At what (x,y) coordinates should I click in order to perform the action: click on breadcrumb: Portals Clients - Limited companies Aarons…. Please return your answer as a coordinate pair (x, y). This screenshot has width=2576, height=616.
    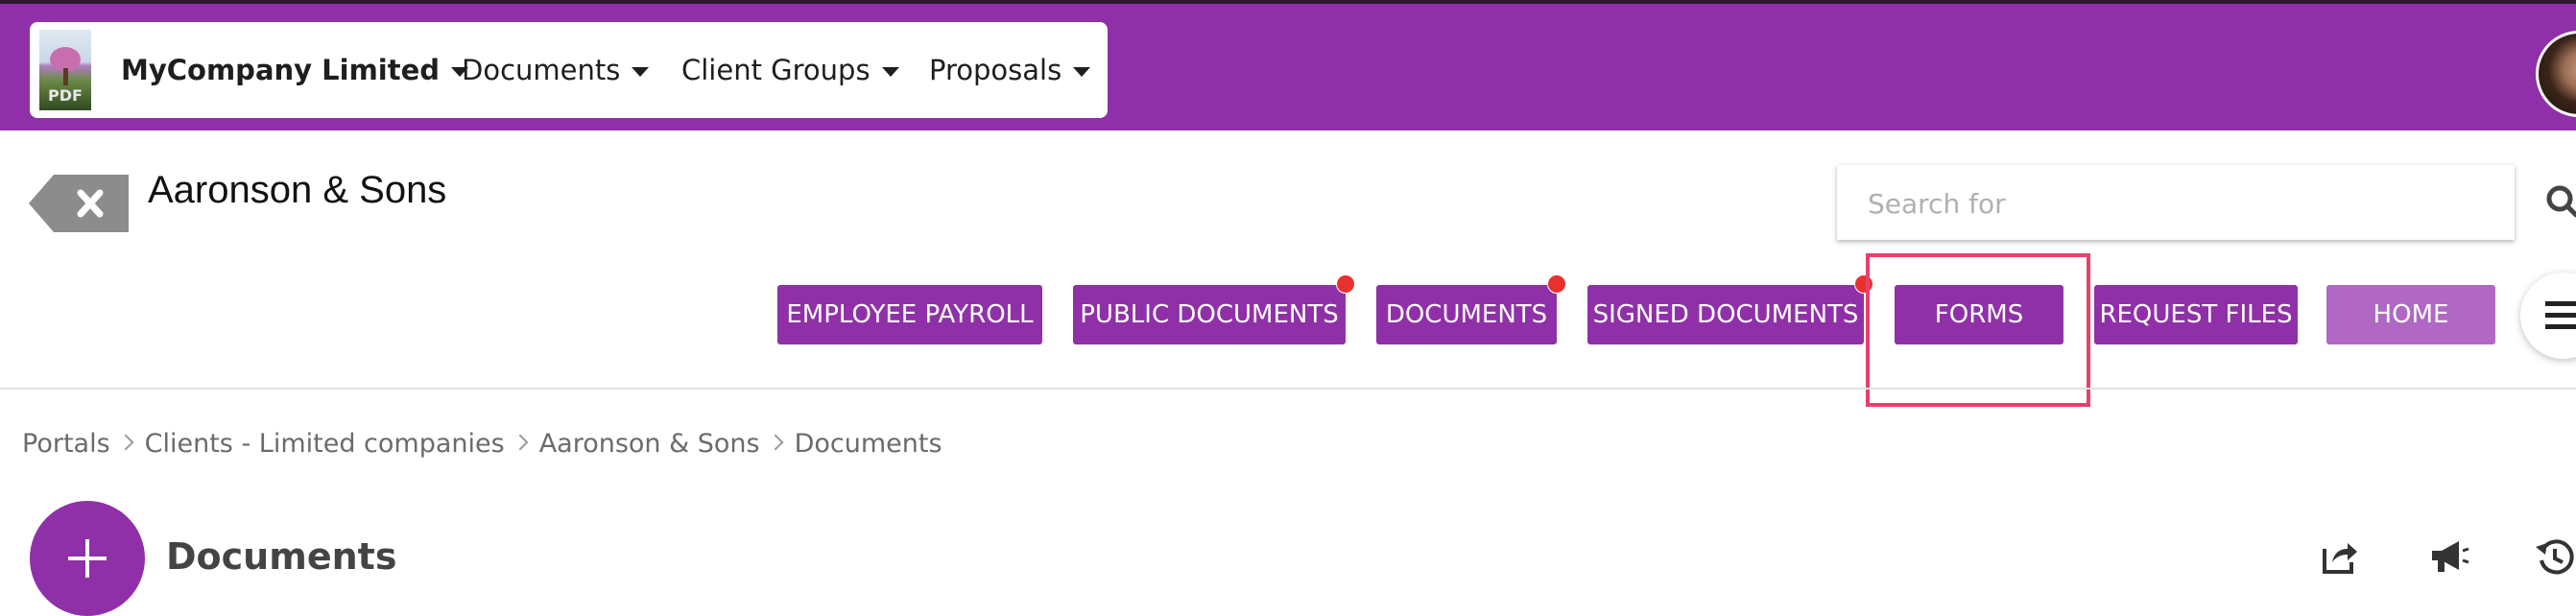
    Looking at the image, I should click on (482, 444).